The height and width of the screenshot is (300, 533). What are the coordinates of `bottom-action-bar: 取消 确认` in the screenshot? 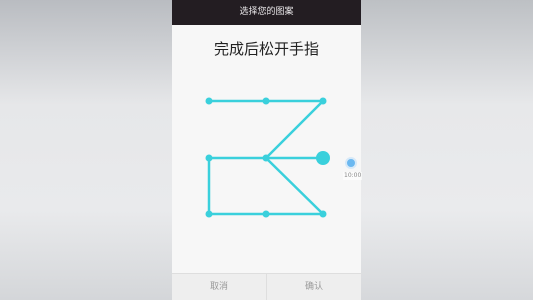 It's located at (266, 286).